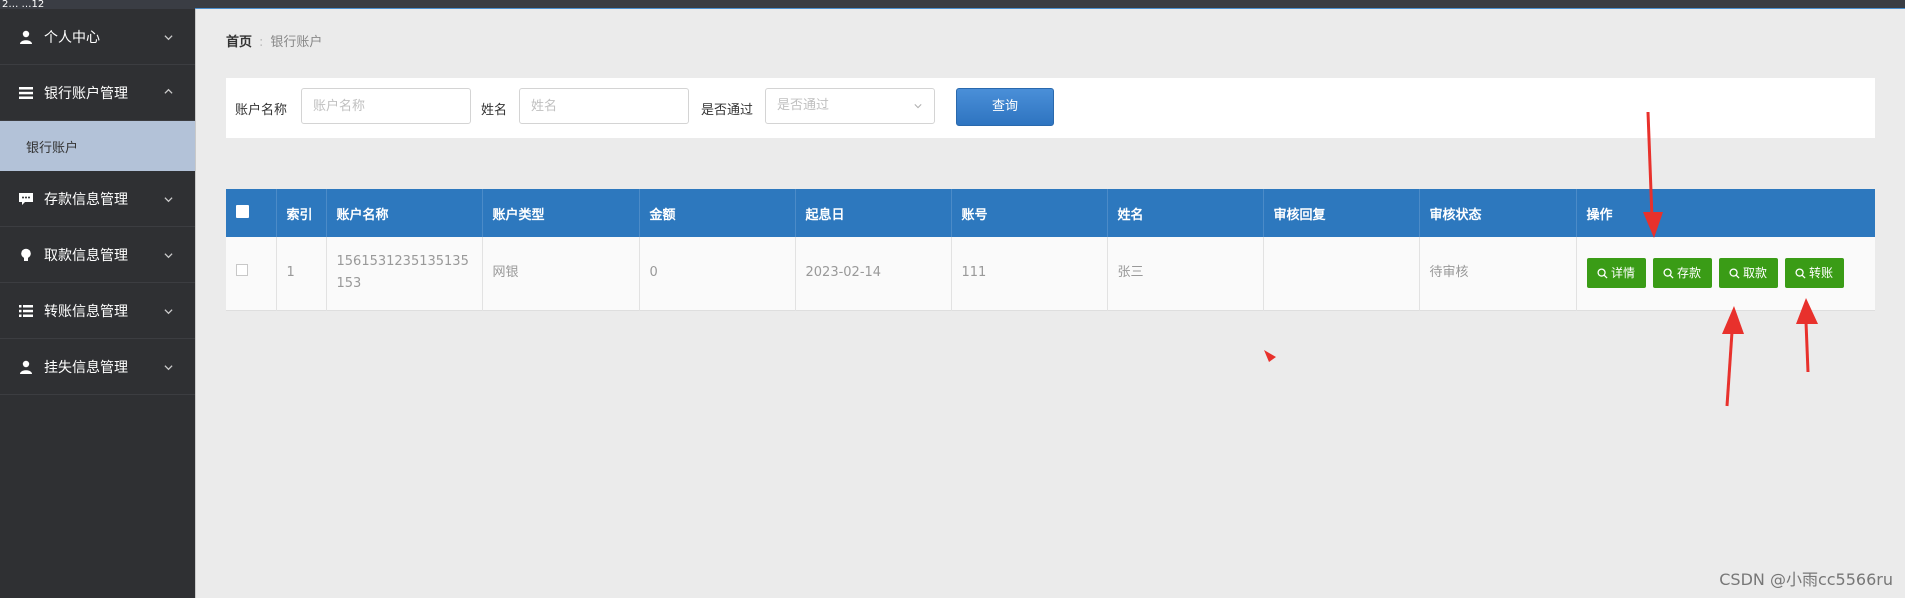 Image resolution: width=1905 pixels, height=598 pixels. Describe the element at coordinates (1029, 213) in the screenshot. I see `column-header: 账号` at that location.